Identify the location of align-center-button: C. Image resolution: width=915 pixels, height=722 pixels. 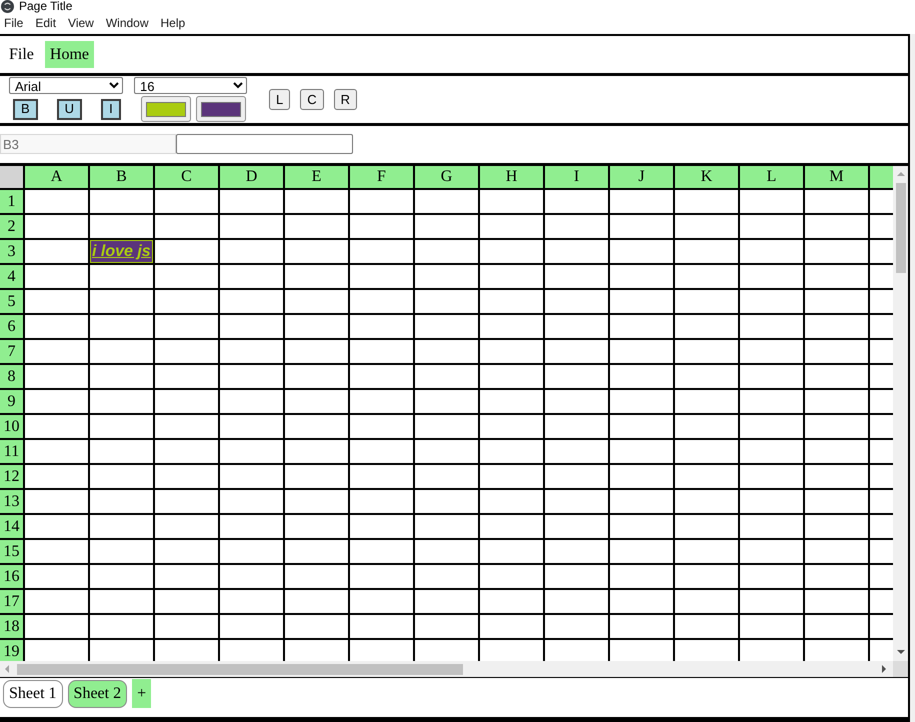
(312, 99).